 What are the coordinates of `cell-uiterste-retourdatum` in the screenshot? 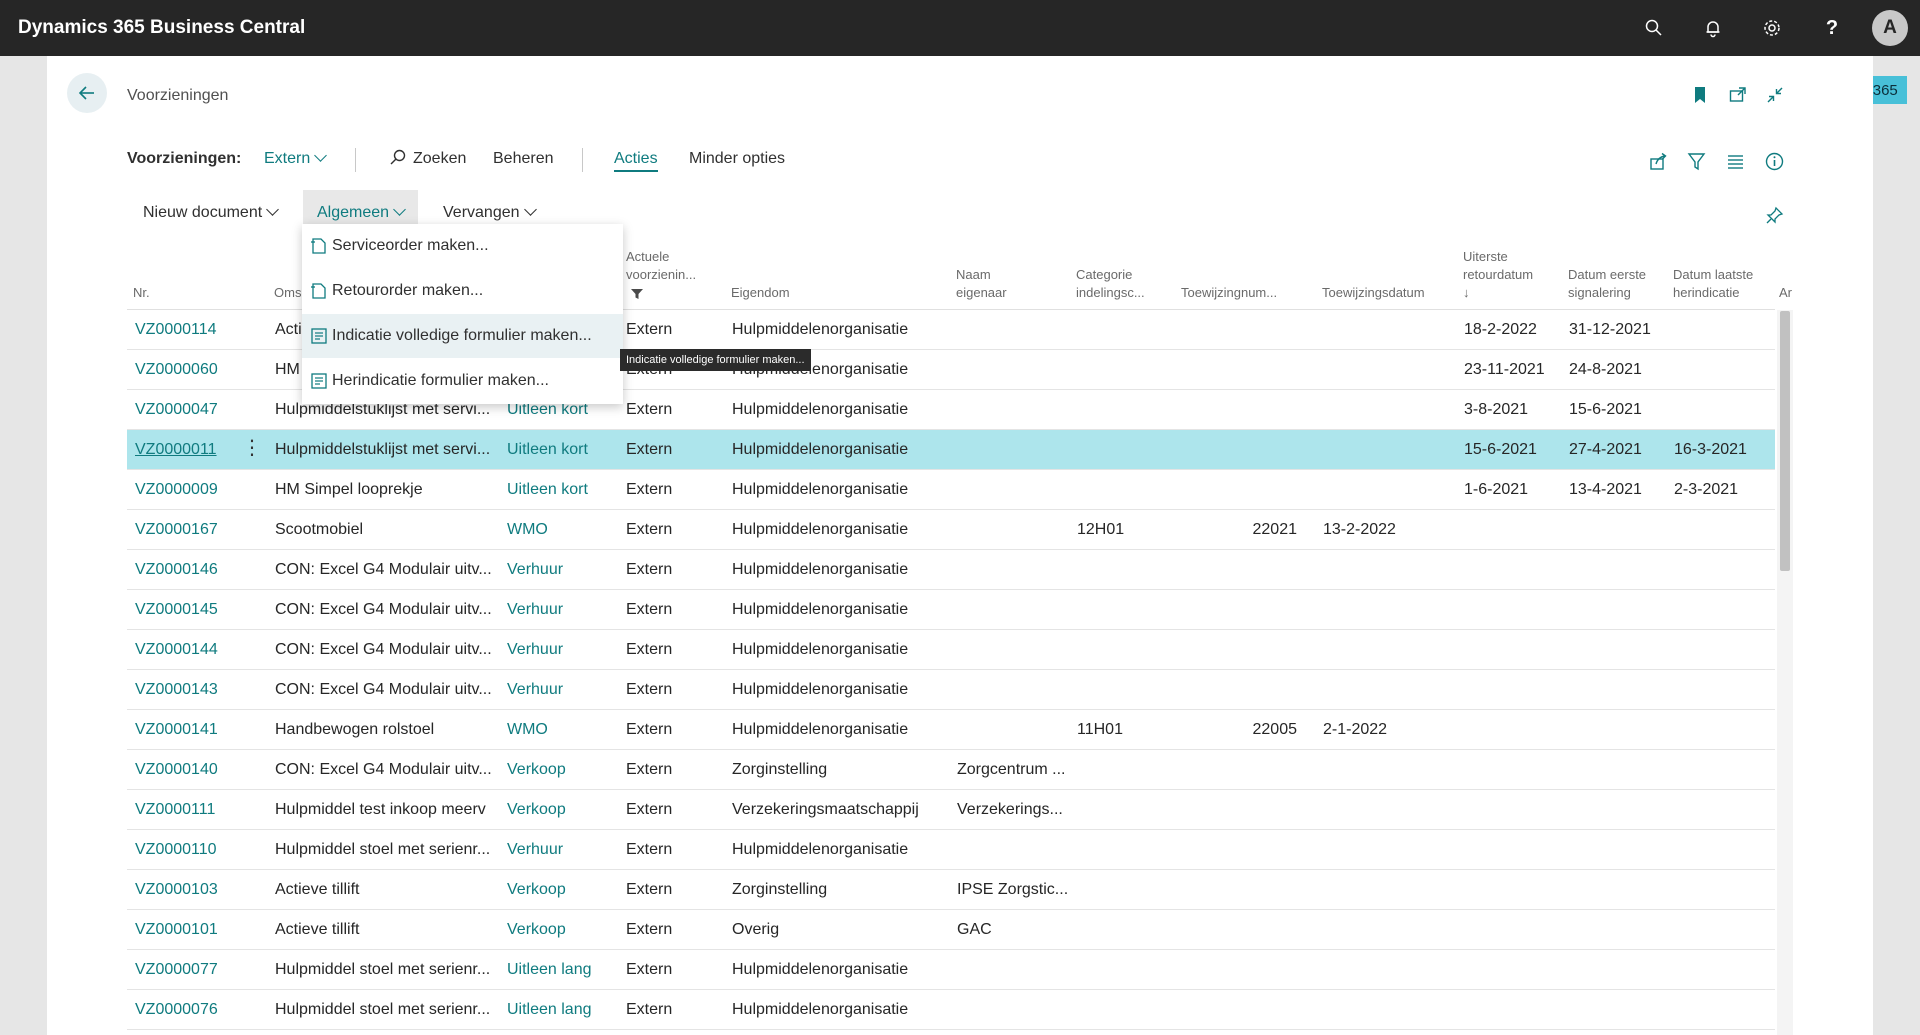 It's located at (1514, 889).